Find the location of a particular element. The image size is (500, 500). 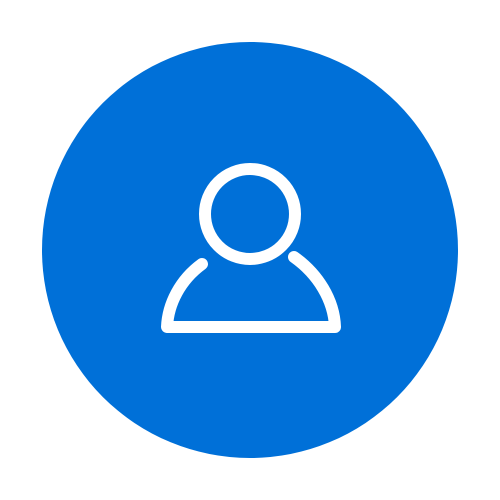

user-icon is located at coordinates (251, 248).